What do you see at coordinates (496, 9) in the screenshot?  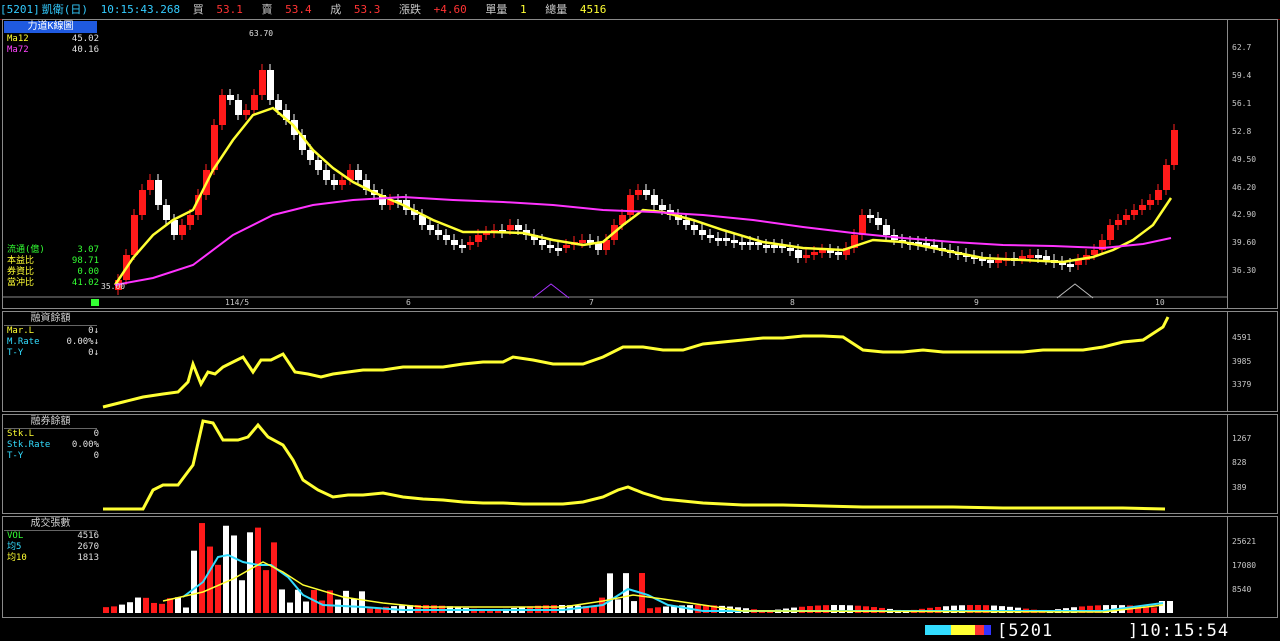 I see `single-volume-label: 單量` at bounding box center [496, 9].